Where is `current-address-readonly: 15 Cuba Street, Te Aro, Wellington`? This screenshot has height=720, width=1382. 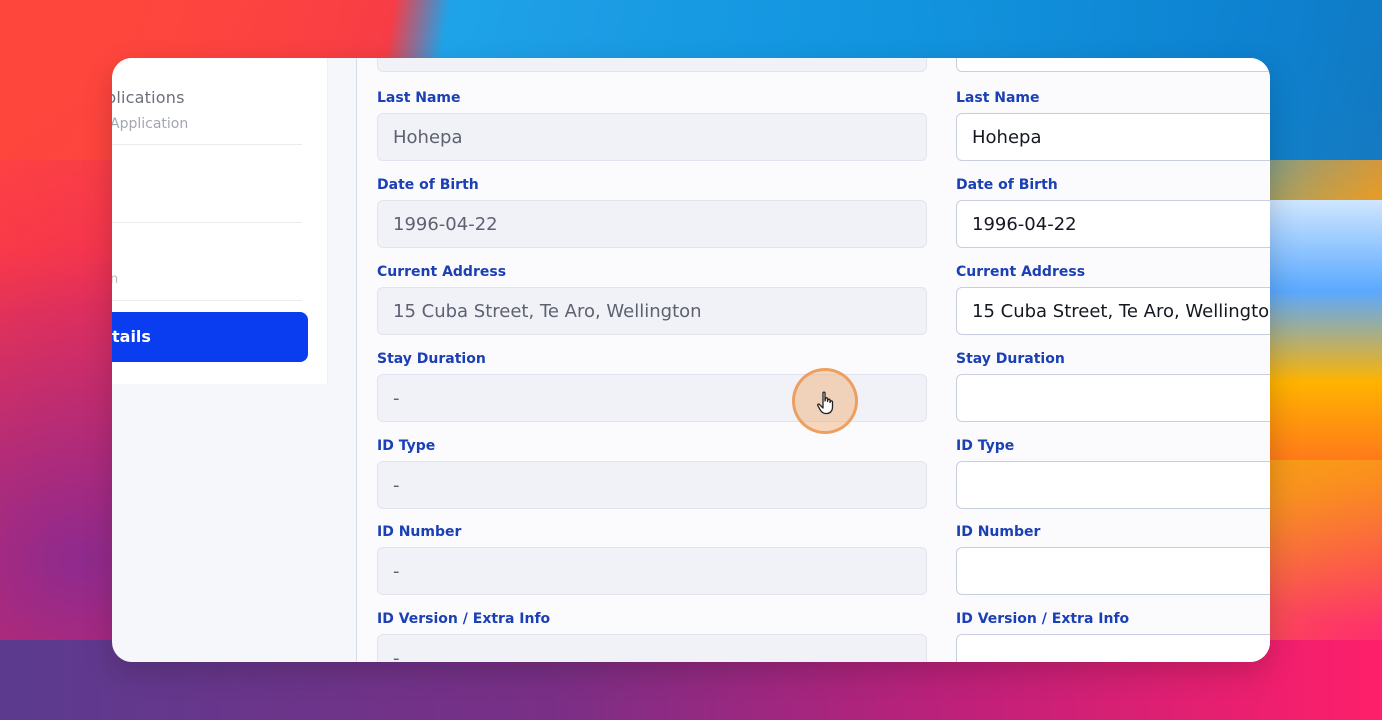
current-address-readonly: 15 Cuba Street, Te Aro, Wellington is located at coordinates (652, 311).